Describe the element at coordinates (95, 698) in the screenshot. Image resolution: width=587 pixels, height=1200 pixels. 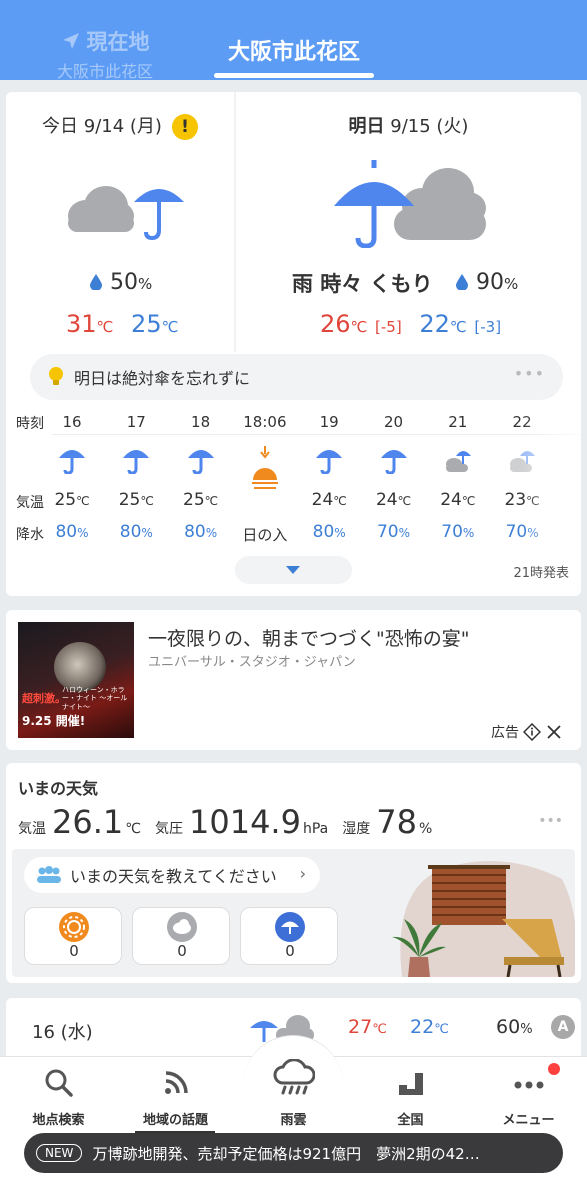
I see `ad-image-event: ハロウィーン・ホラー・ナイト ～オールナイト～` at that location.